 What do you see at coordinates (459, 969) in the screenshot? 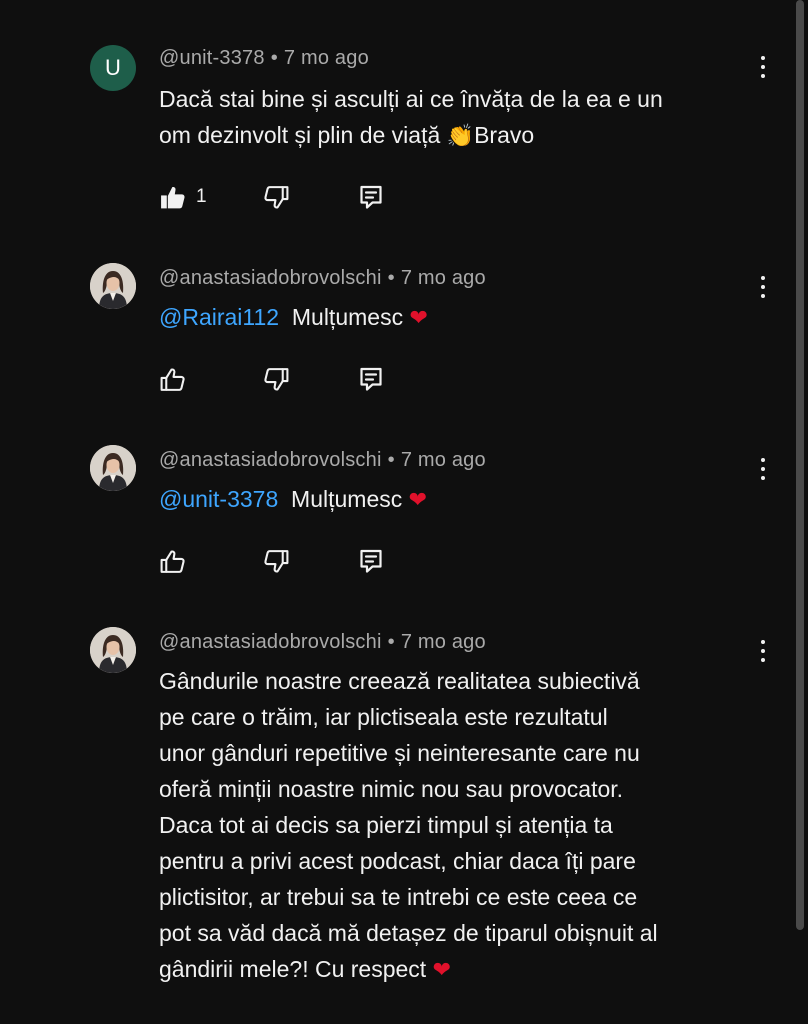
I see `comment-text-line: gândirii mele?! Cu respect ❤` at bounding box center [459, 969].